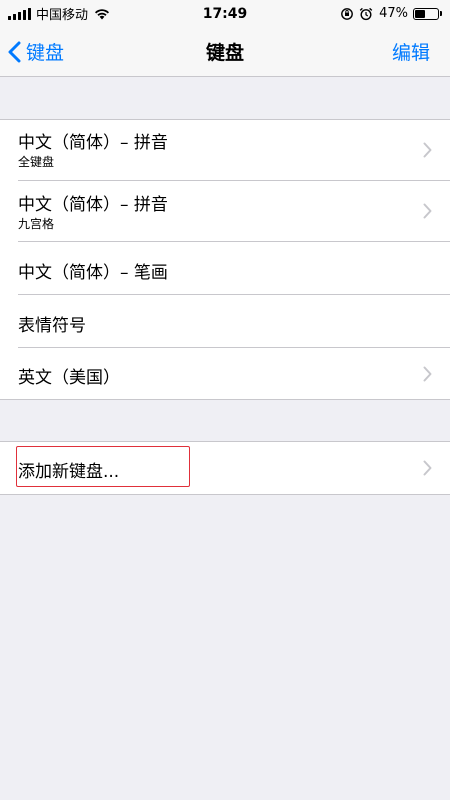 The width and height of the screenshot is (450, 800). What do you see at coordinates (36, 162) in the screenshot?
I see `row-subtitle: 全键盘` at bounding box center [36, 162].